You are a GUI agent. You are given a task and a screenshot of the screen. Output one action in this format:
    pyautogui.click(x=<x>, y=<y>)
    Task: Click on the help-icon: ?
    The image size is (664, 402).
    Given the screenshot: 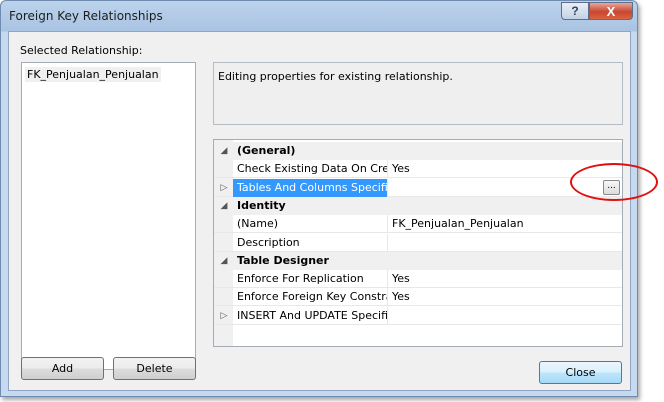 What is the action you would take?
    pyautogui.click(x=575, y=11)
    